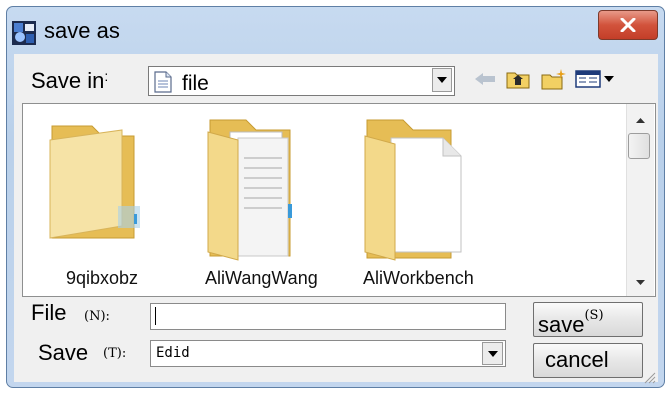 The image size is (671, 394). I want to click on file-name-label: 9qibxobz, so click(102, 278).